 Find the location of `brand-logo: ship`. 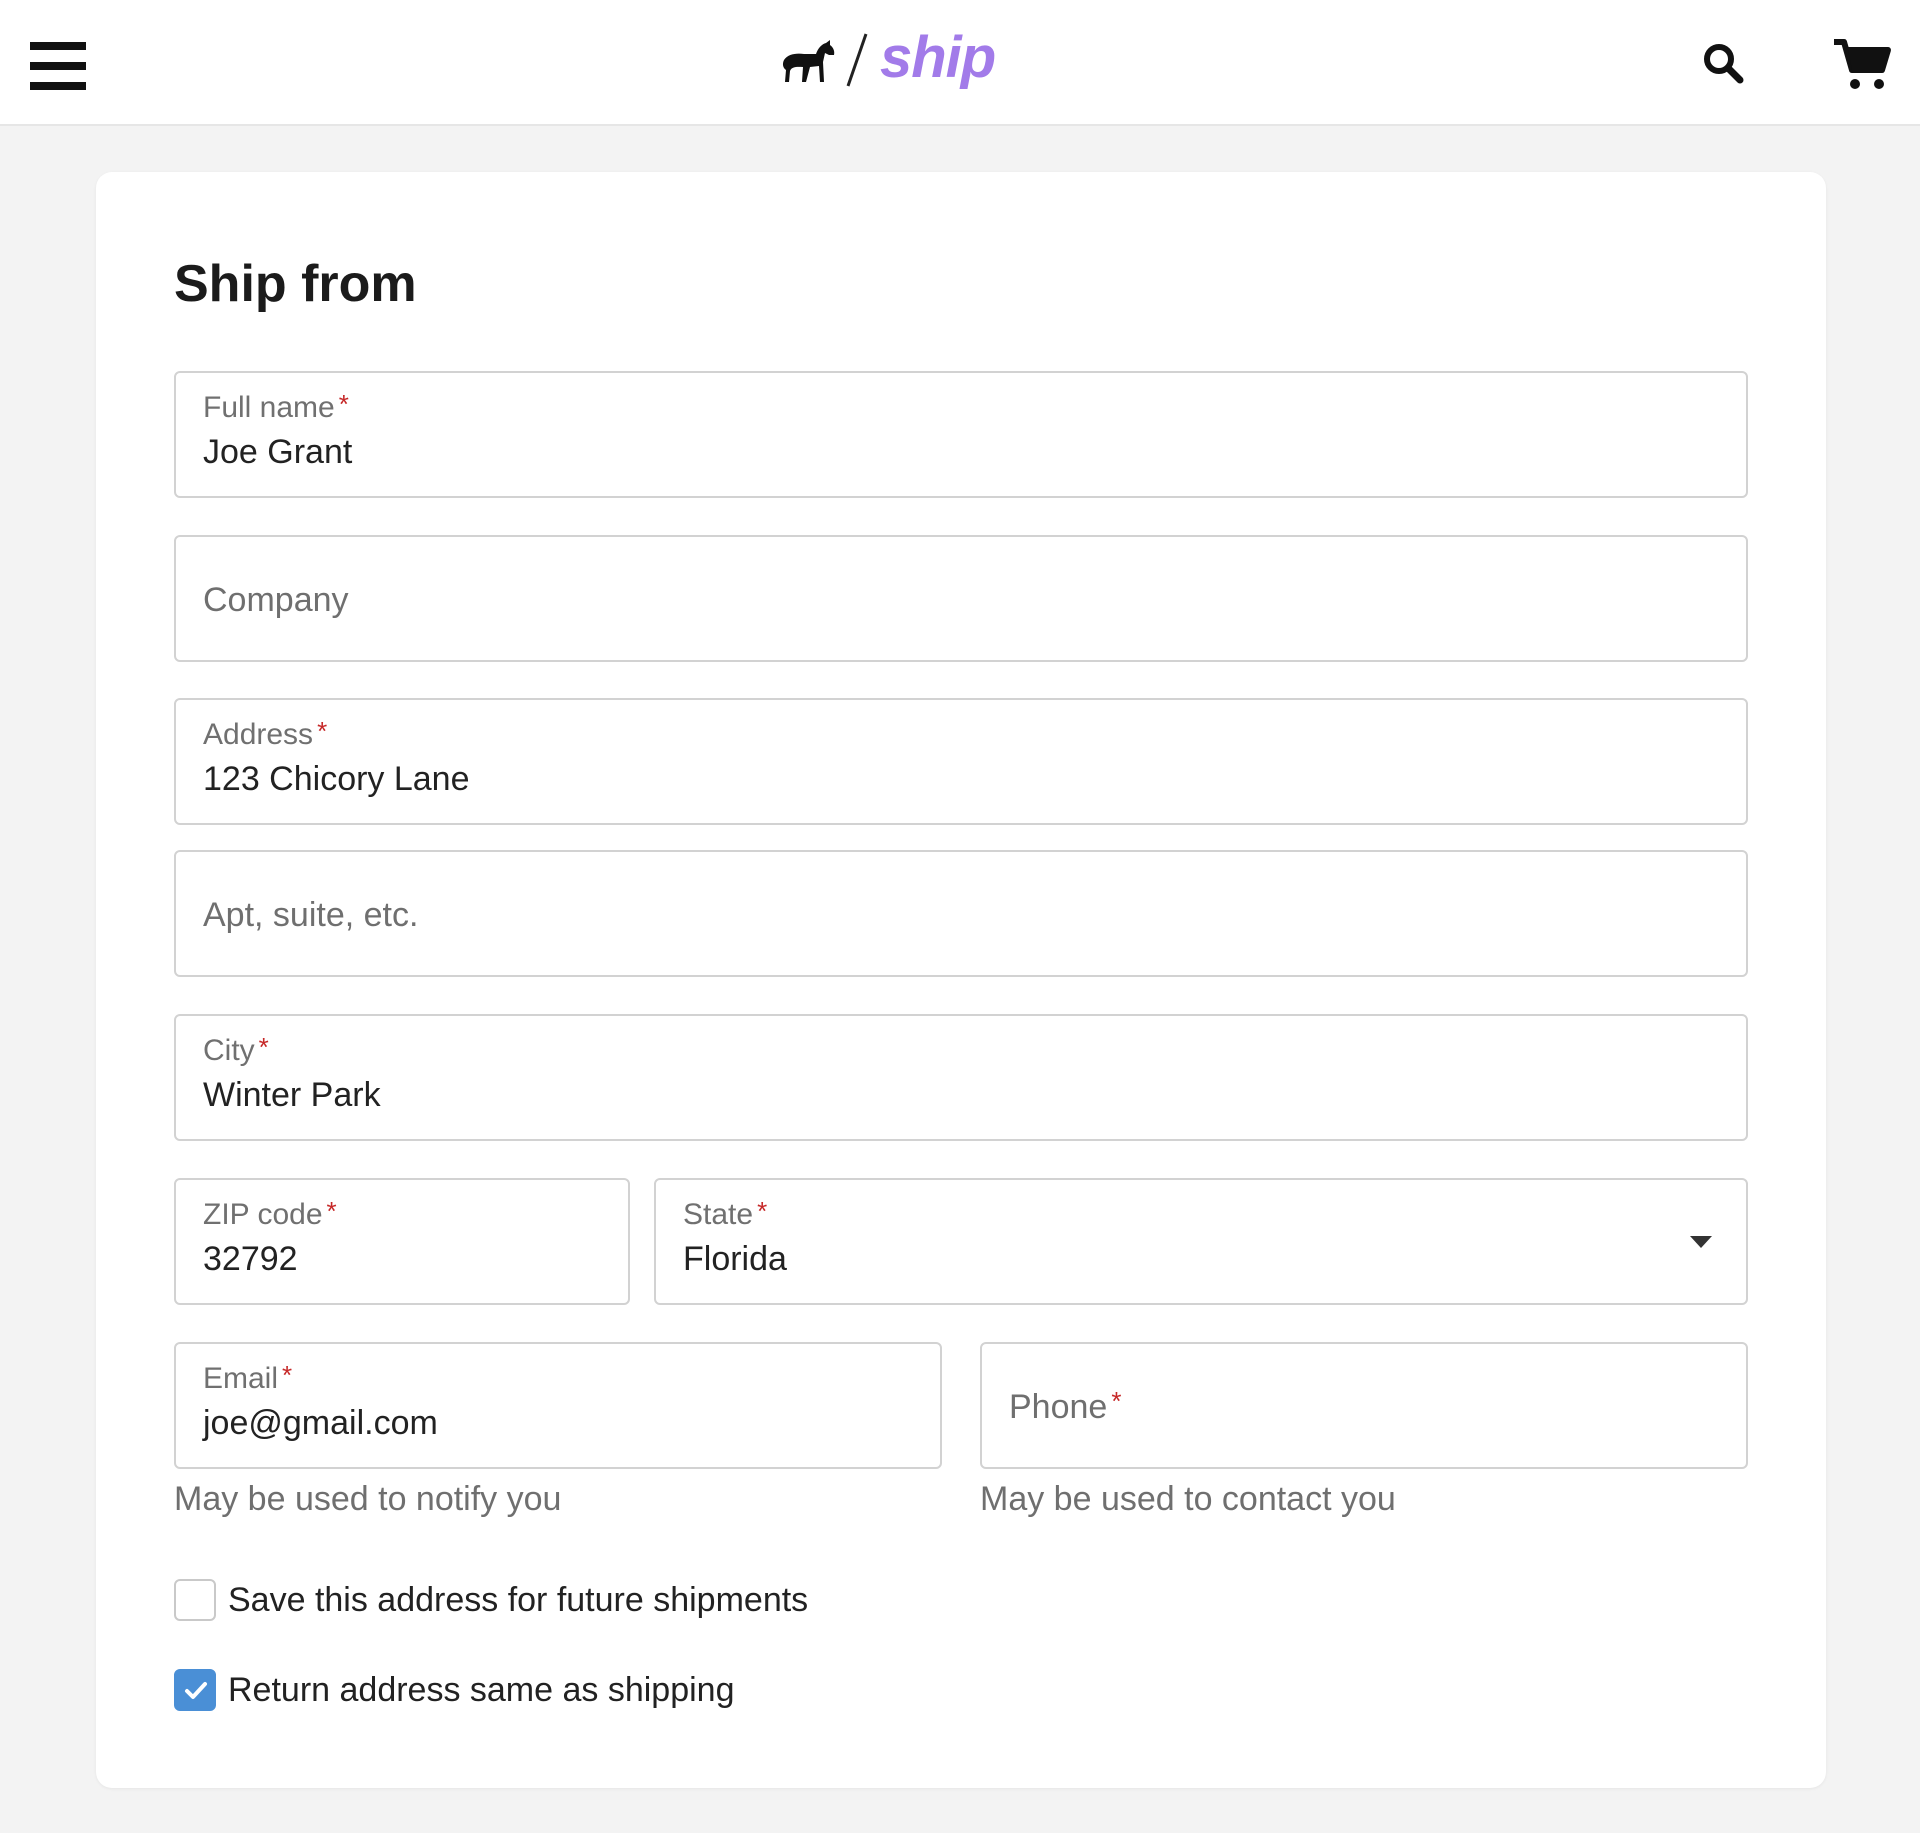

brand-logo: ship is located at coordinates (890, 63).